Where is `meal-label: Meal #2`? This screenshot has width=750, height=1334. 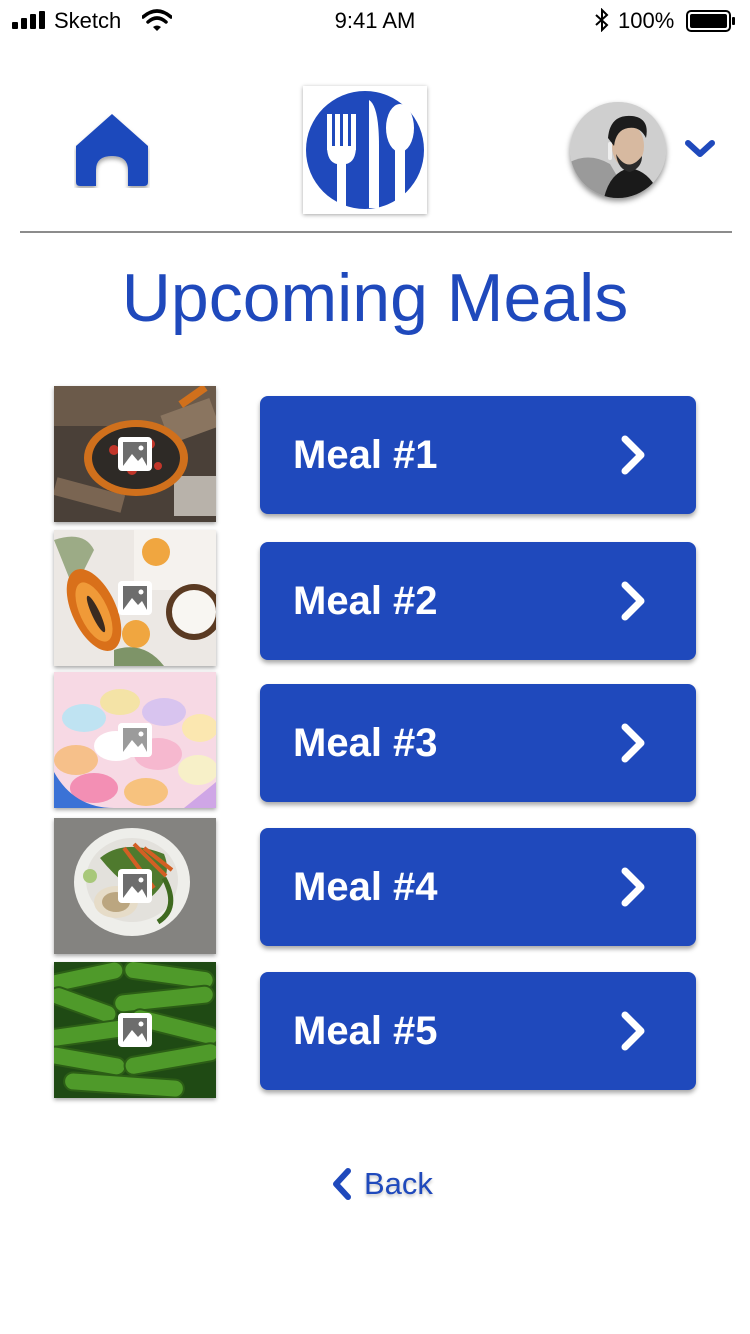 meal-label: Meal #2 is located at coordinates (365, 601).